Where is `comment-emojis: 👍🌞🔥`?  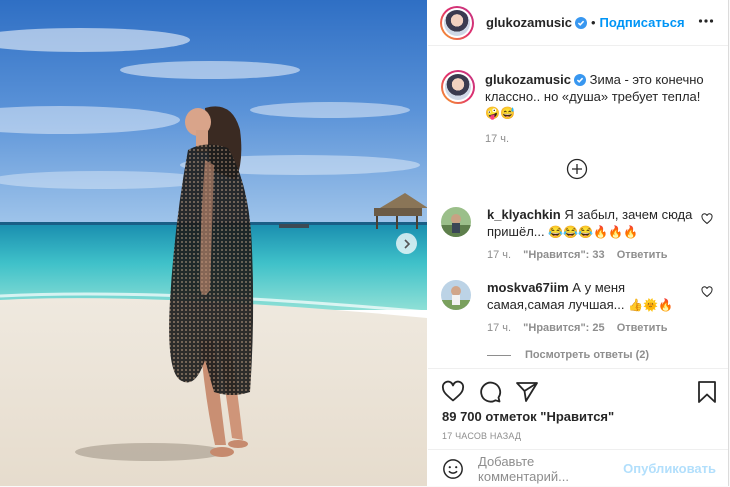 comment-emojis: 👍🌞🔥 is located at coordinates (650, 304).